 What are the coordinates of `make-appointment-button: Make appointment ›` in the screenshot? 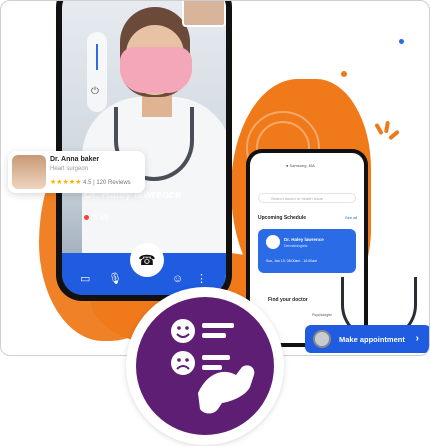 It's located at (367, 339).